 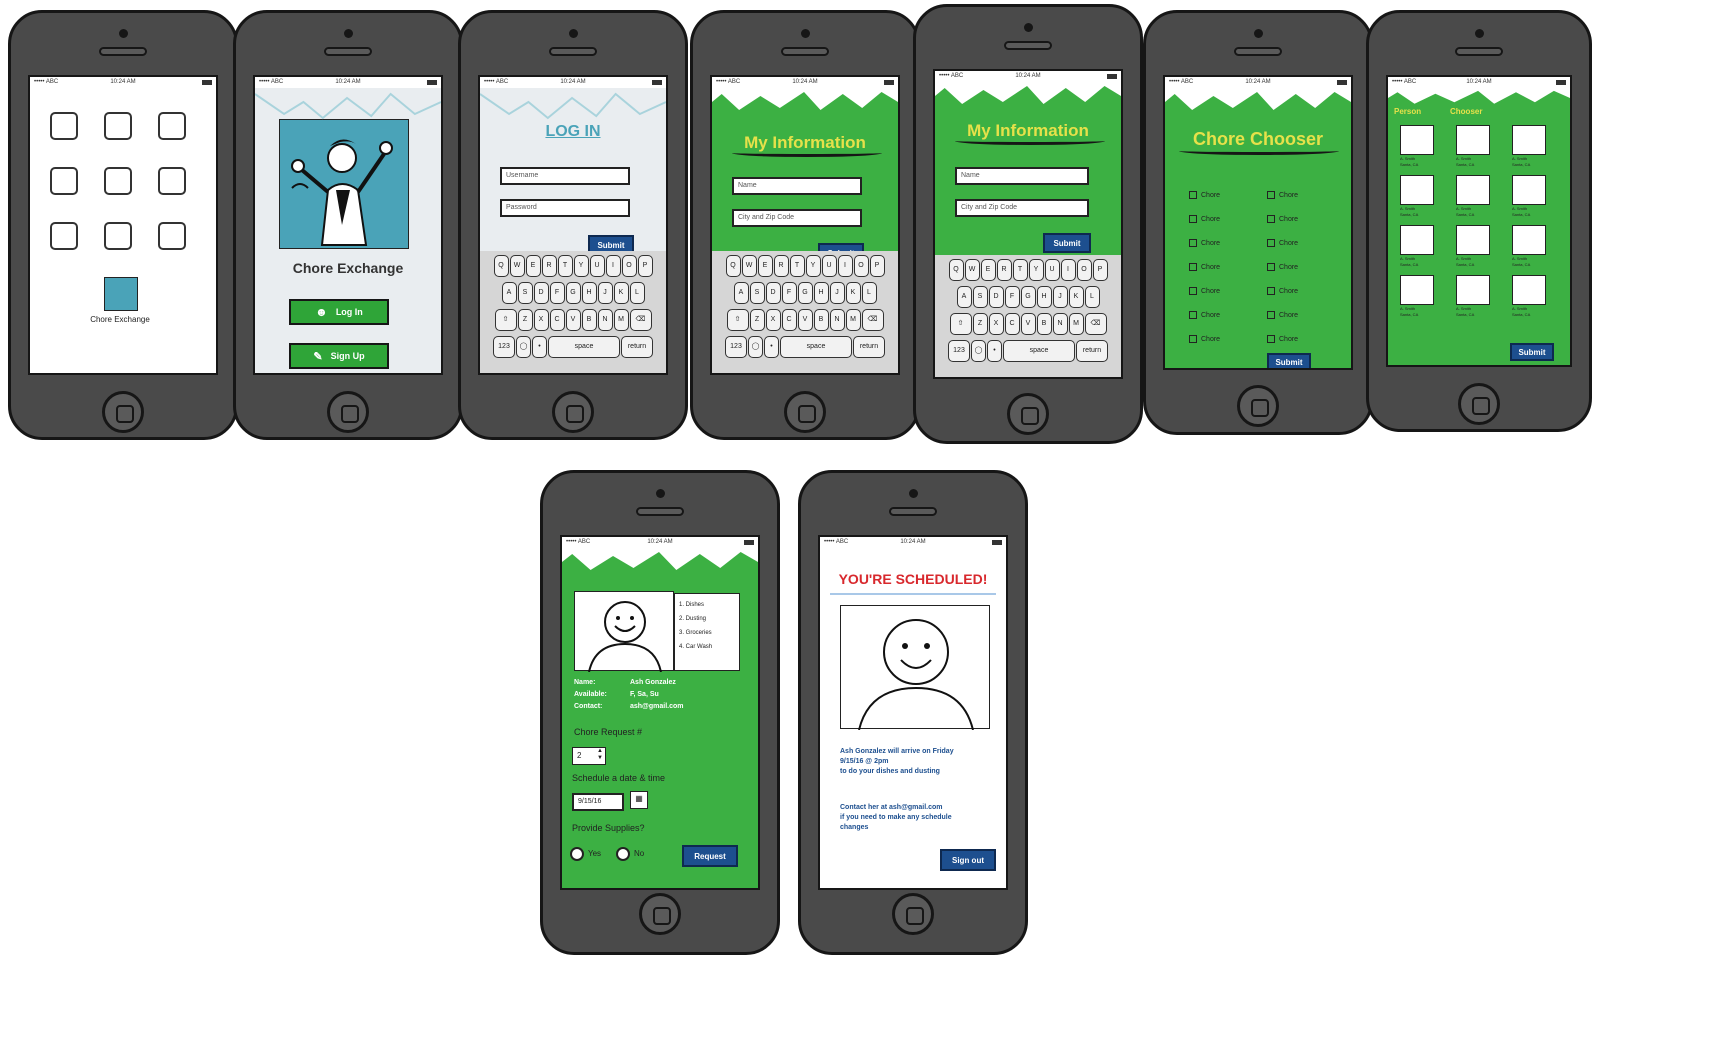 What do you see at coordinates (821, 320) in the screenshot?
I see `key: B` at bounding box center [821, 320].